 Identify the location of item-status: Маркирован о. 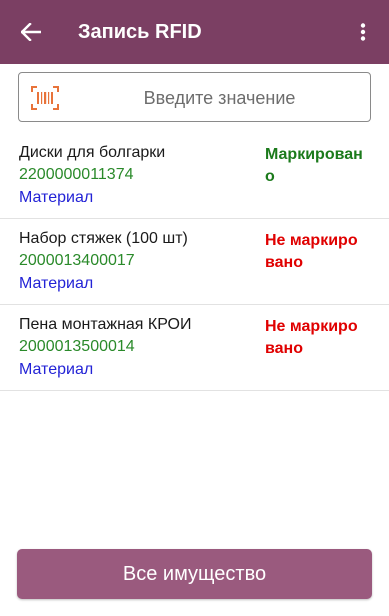
(314, 165).